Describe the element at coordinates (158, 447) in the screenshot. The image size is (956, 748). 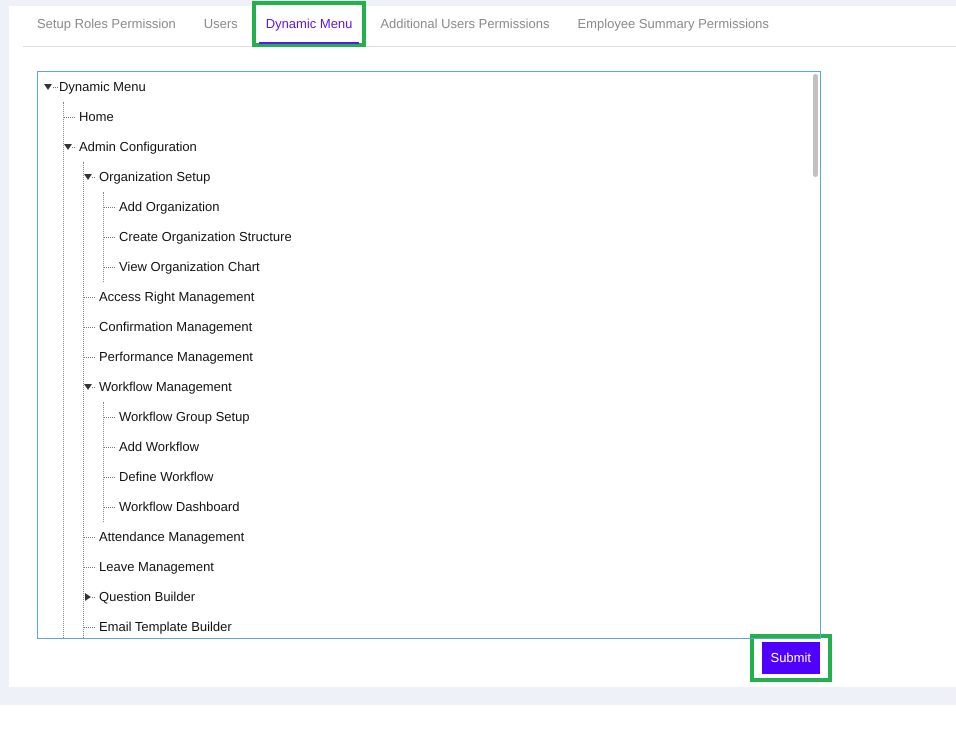
I see `tree-item: Add Workflow` at that location.